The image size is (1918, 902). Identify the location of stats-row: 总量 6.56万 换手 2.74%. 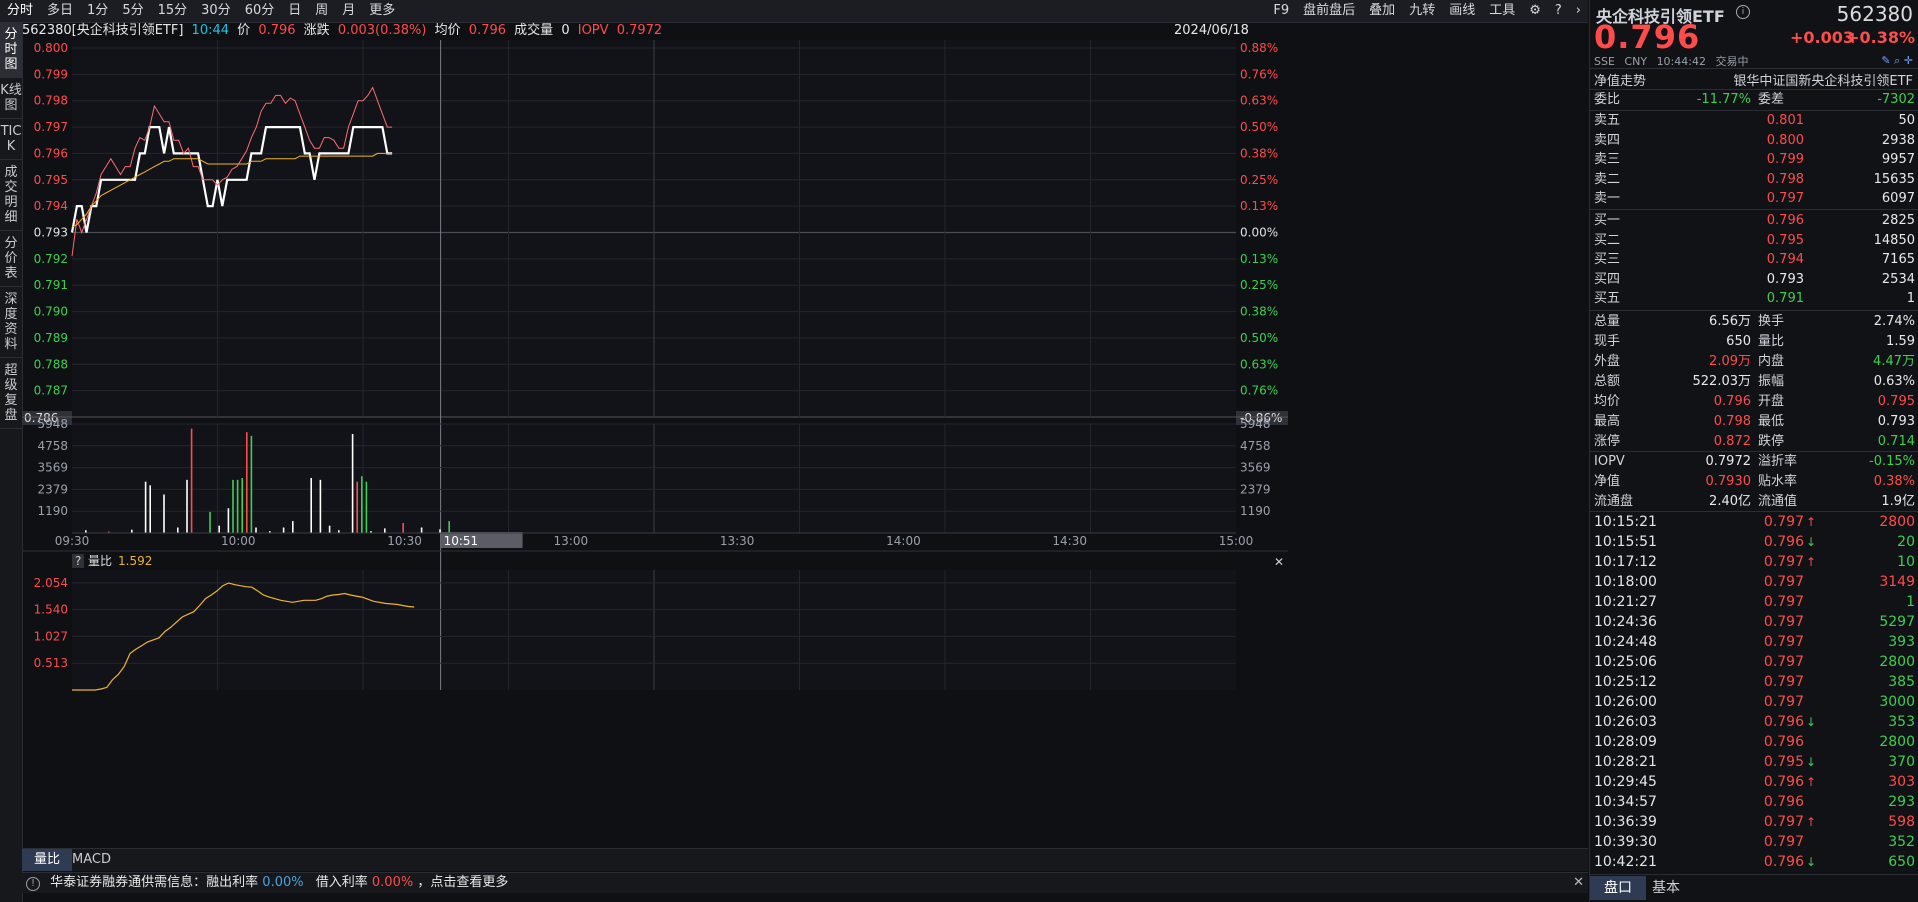
(1754, 322).